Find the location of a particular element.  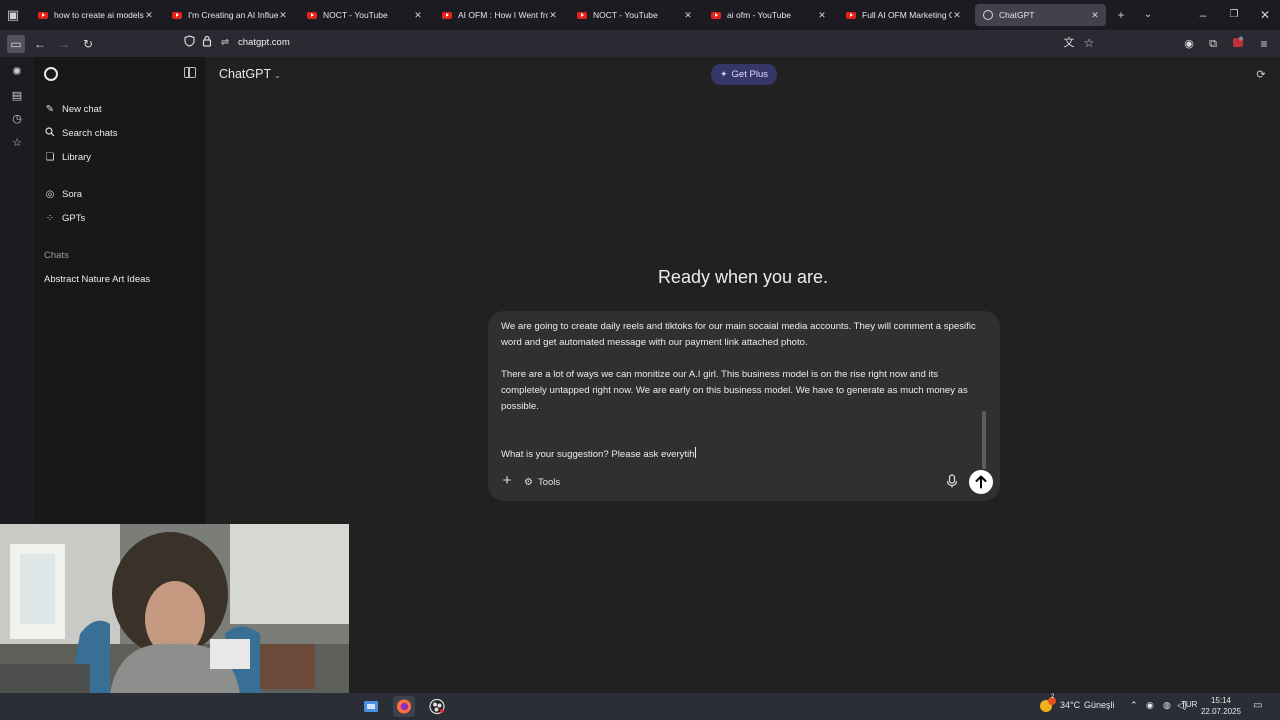

sidebar-item-gpts: ⁘ GPTs is located at coordinates (64, 218).